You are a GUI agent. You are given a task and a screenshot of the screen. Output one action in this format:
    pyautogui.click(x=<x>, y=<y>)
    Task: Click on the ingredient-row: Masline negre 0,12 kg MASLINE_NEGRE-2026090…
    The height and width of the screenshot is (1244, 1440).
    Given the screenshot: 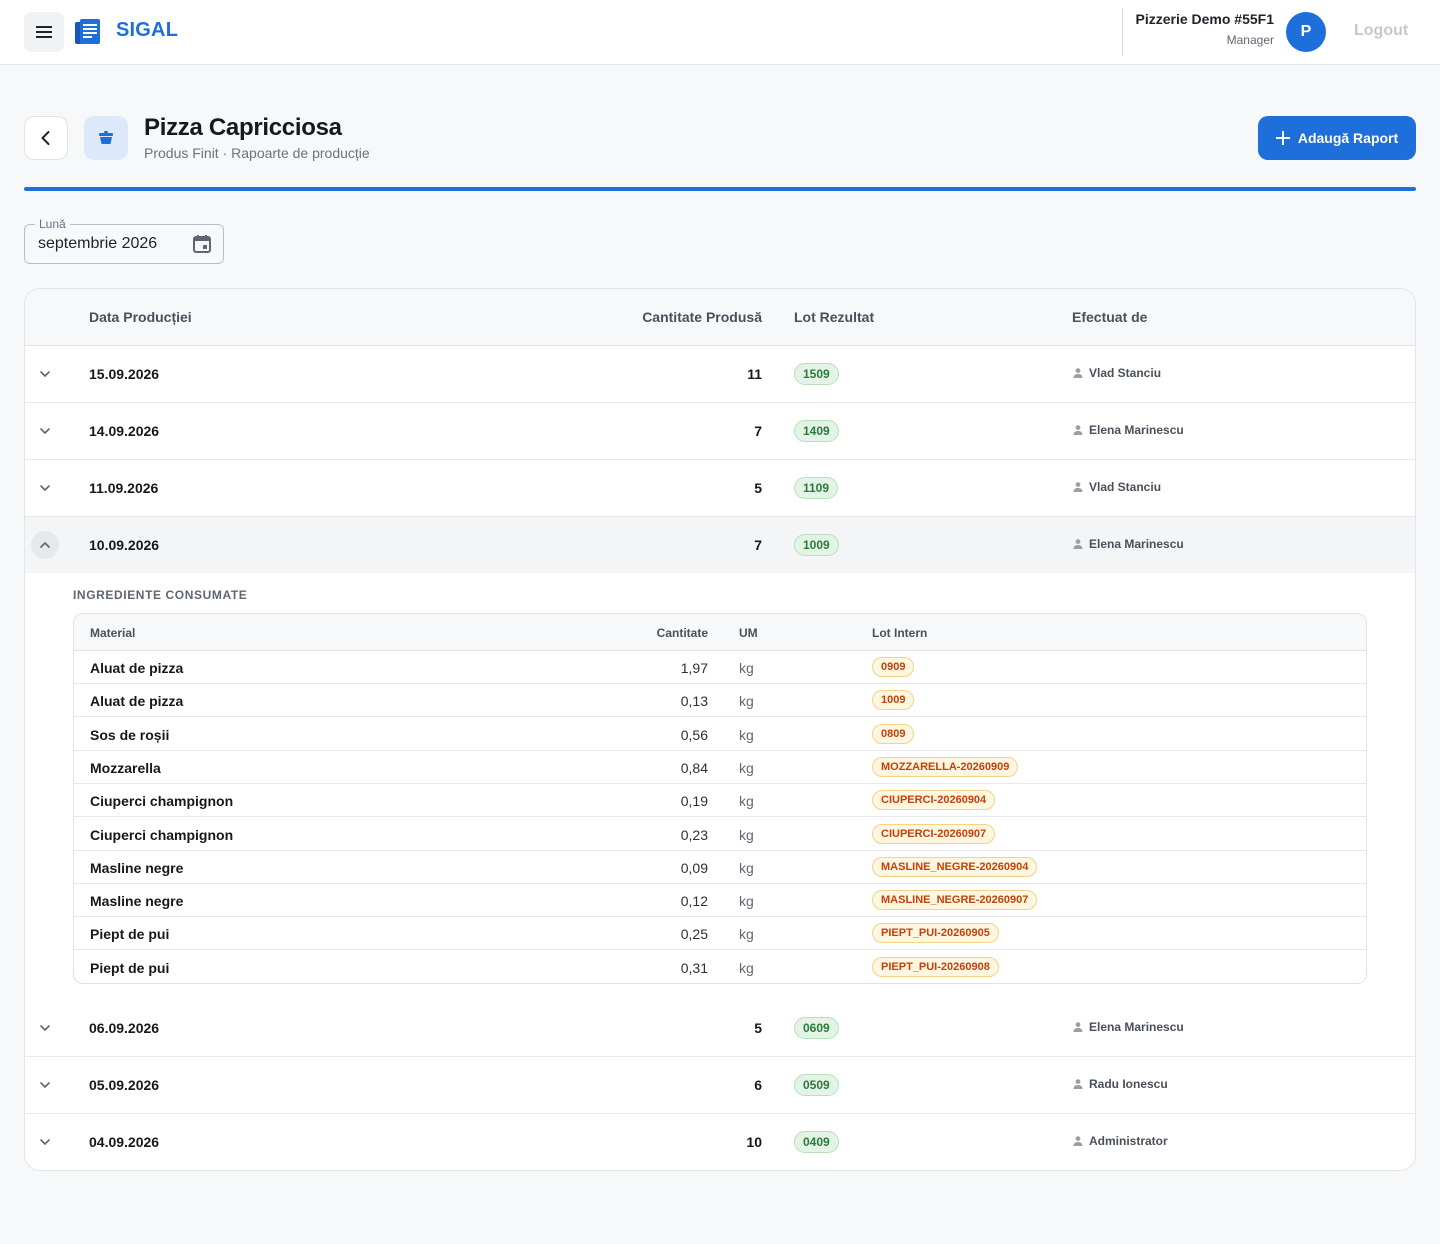 What is the action you would take?
    pyautogui.click(x=720, y=901)
    